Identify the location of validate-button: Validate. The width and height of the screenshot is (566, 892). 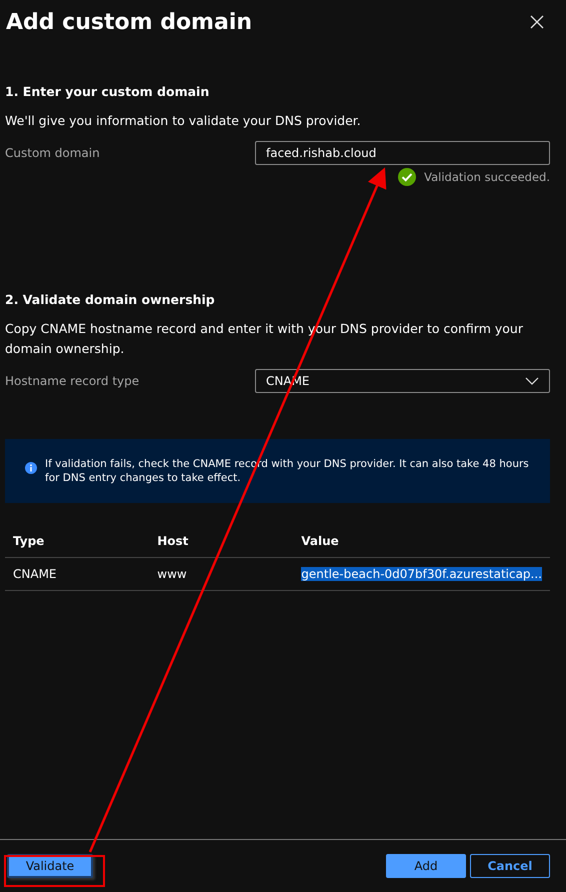
(50, 866).